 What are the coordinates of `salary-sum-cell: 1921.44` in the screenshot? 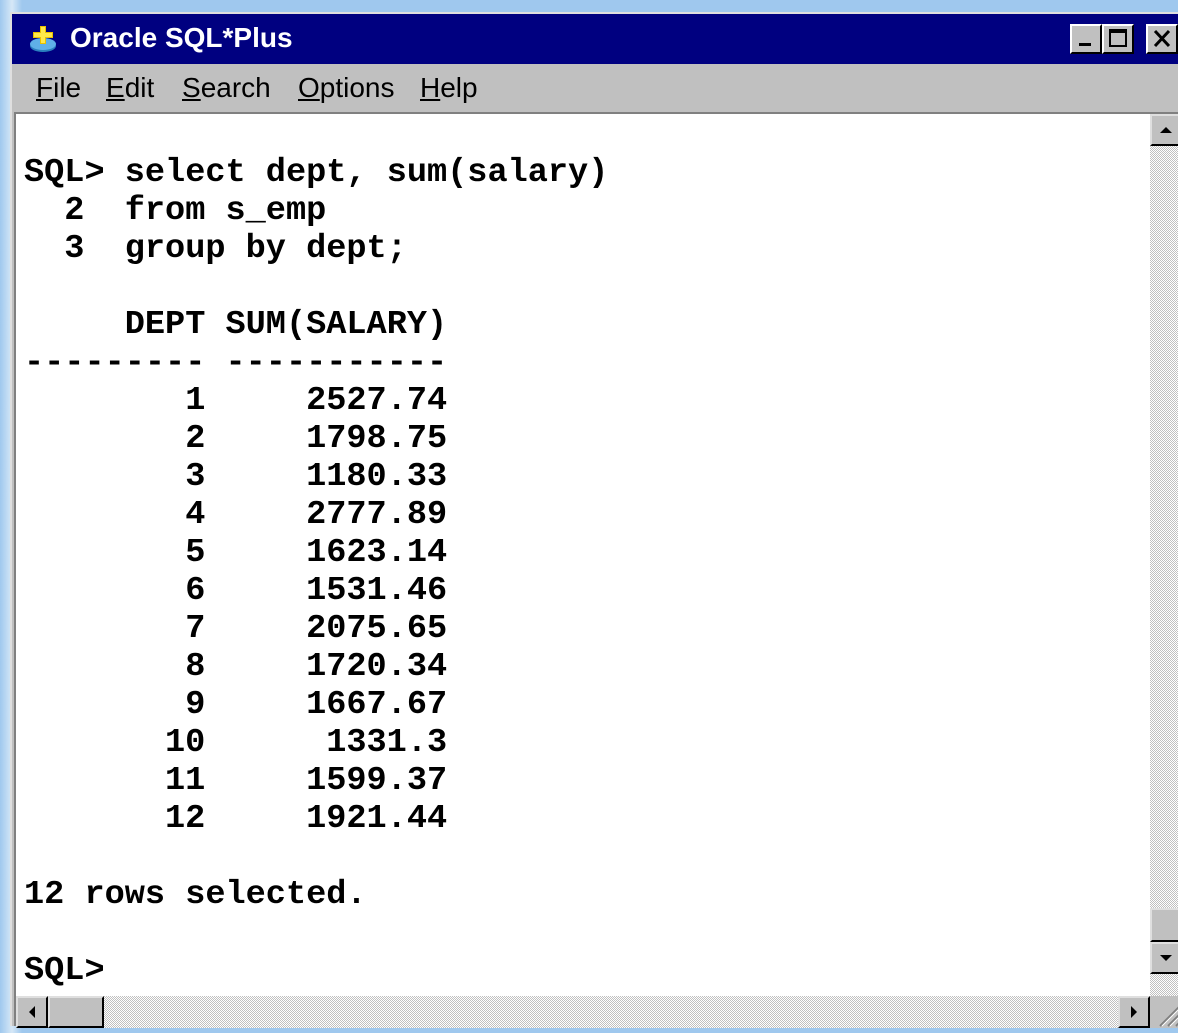 It's located at (377, 819).